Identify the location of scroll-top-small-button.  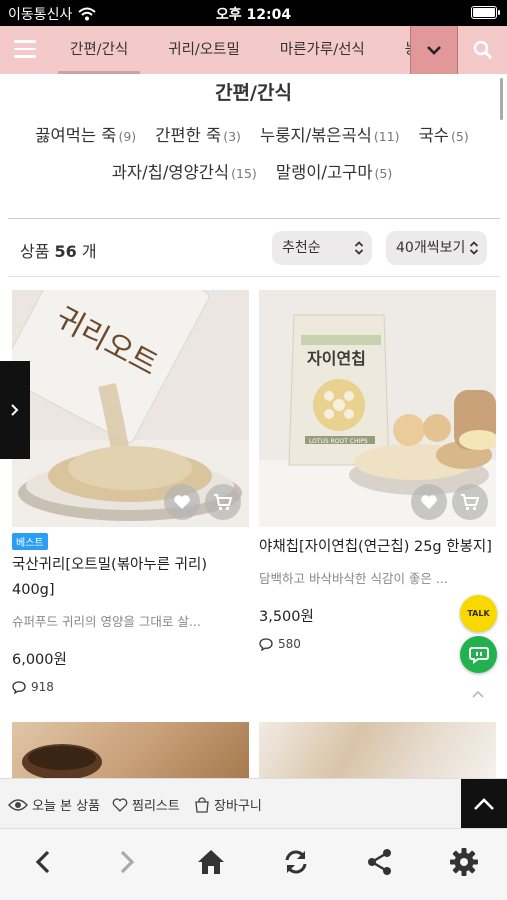
(478, 694).